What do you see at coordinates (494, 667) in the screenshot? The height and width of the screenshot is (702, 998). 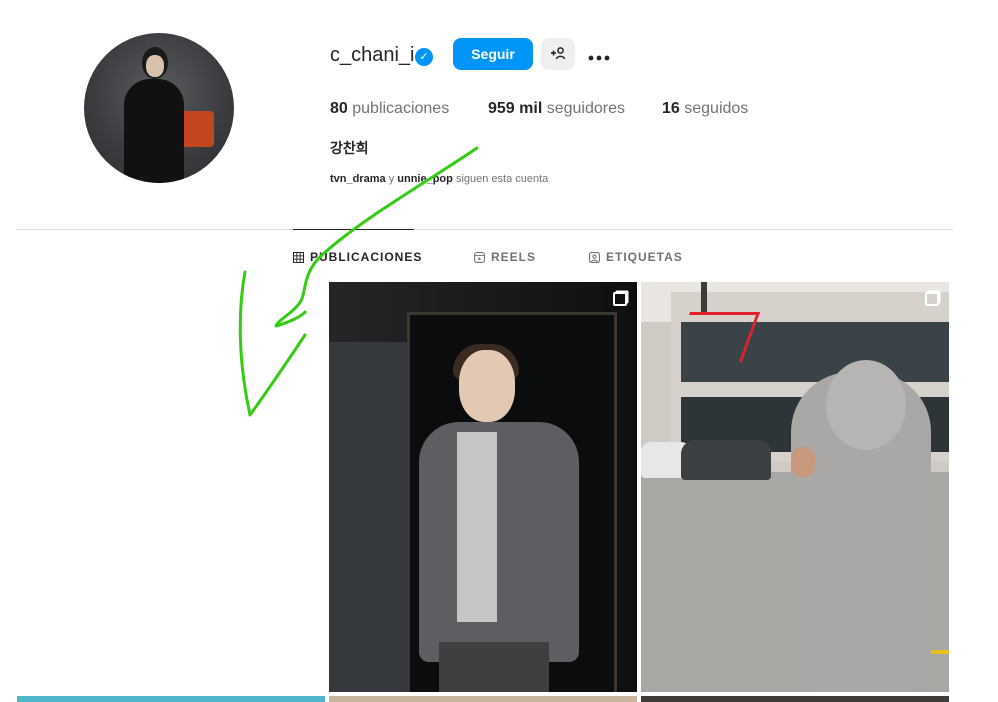 I see `post-1-pants` at bounding box center [494, 667].